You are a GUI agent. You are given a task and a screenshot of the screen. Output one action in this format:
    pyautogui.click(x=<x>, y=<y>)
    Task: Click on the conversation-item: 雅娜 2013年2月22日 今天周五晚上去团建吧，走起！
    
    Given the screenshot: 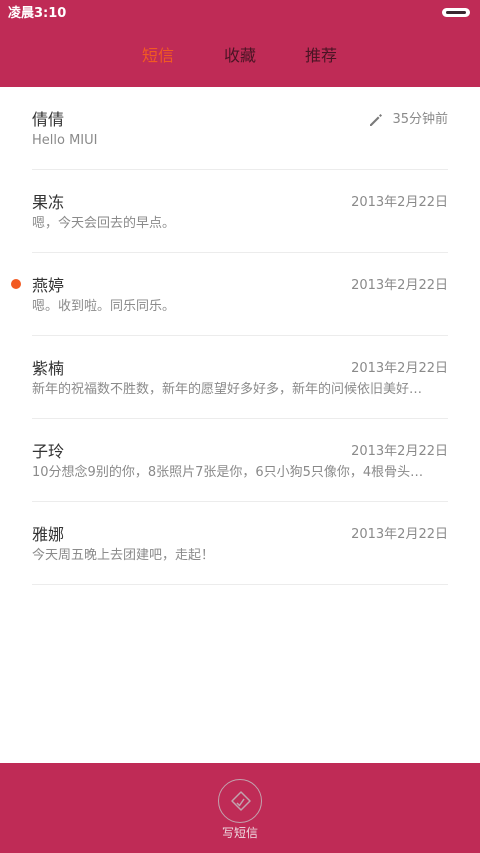 What is the action you would take?
    pyautogui.click(x=240, y=543)
    